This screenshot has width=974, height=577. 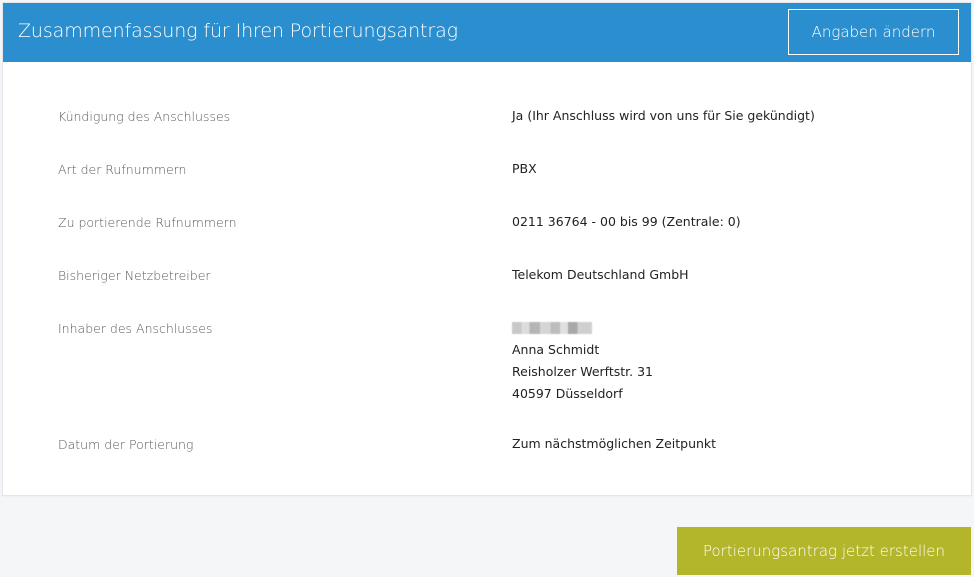 What do you see at coordinates (556, 349) in the screenshot?
I see `owner-name: Anna Schmidt` at bounding box center [556, 349].